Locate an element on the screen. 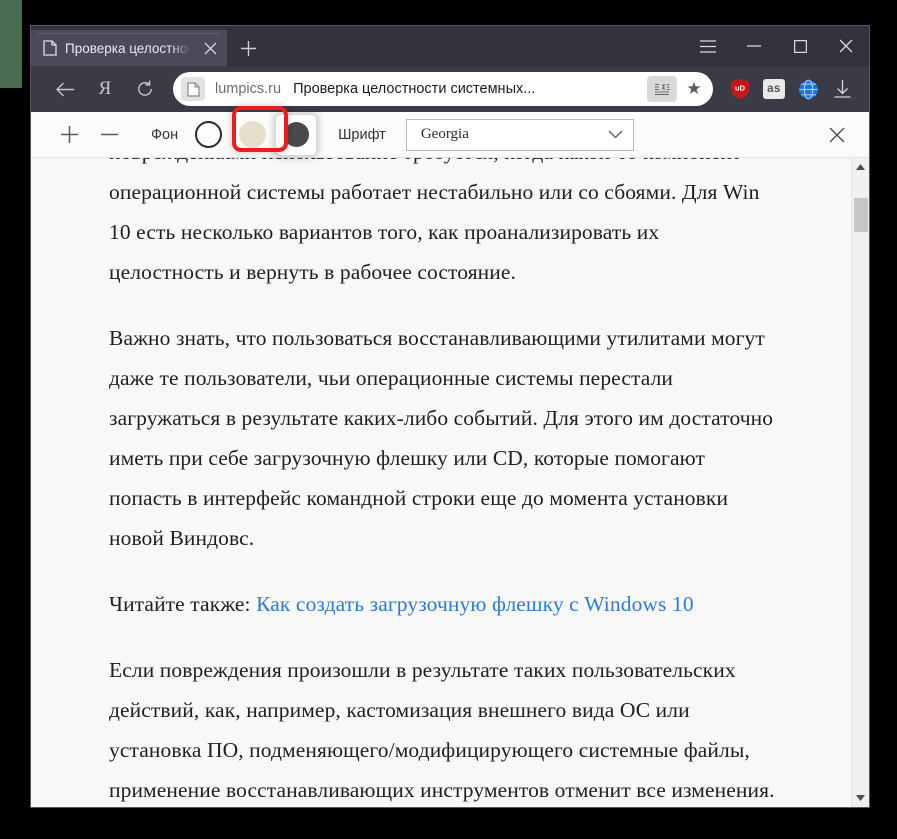 The image size is (897, 839). scrollbar-track is located at coordinates (860, 482).